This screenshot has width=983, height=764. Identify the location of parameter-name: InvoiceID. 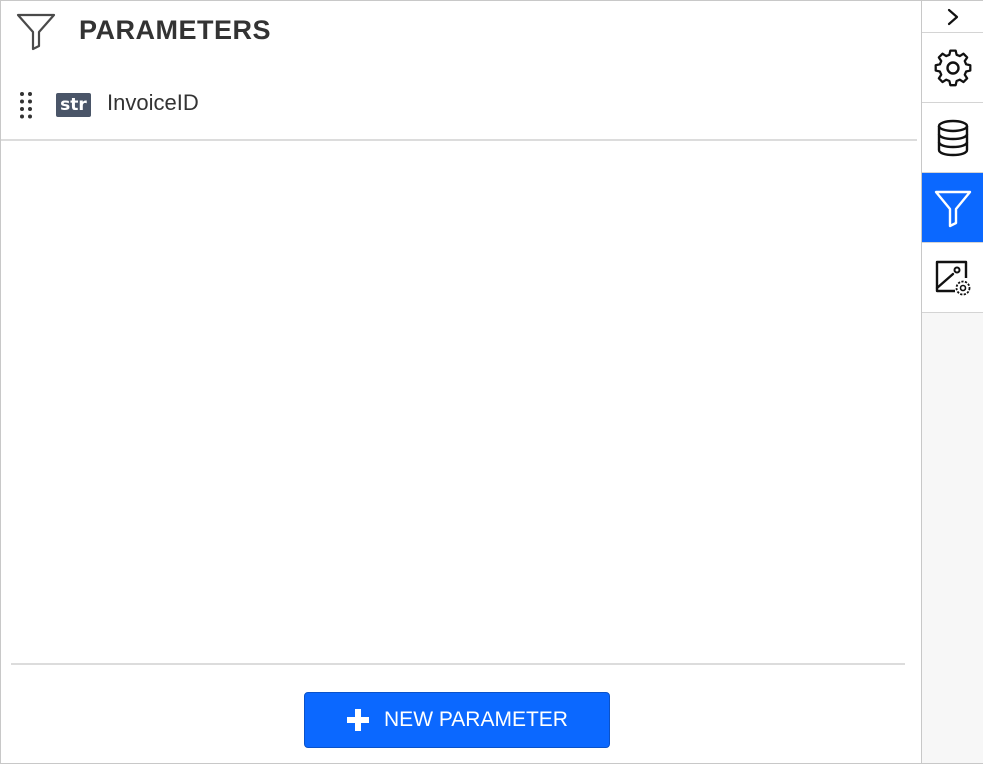
(153, 103).